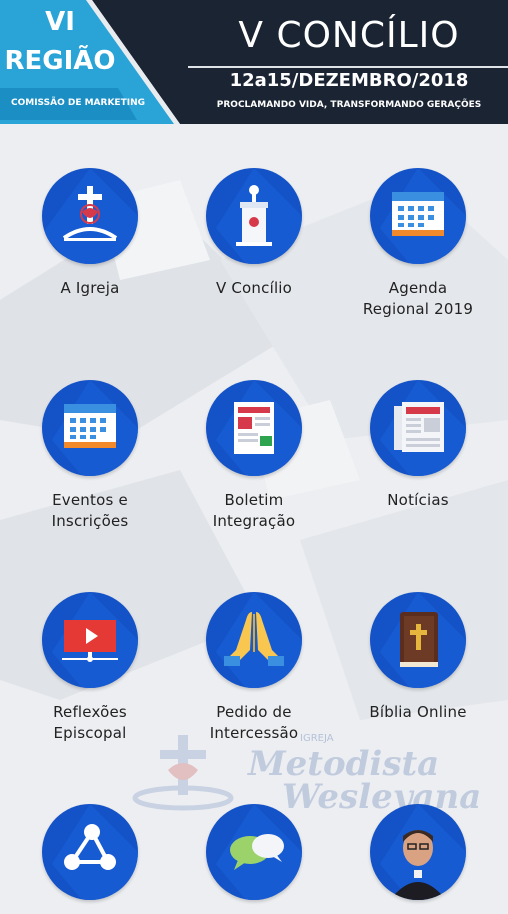 Image resolution: width=508 pixels, height=914 pixels. I want to click on region-subtitle: COMISSÃO DE MARKETING, so click(77, 103).